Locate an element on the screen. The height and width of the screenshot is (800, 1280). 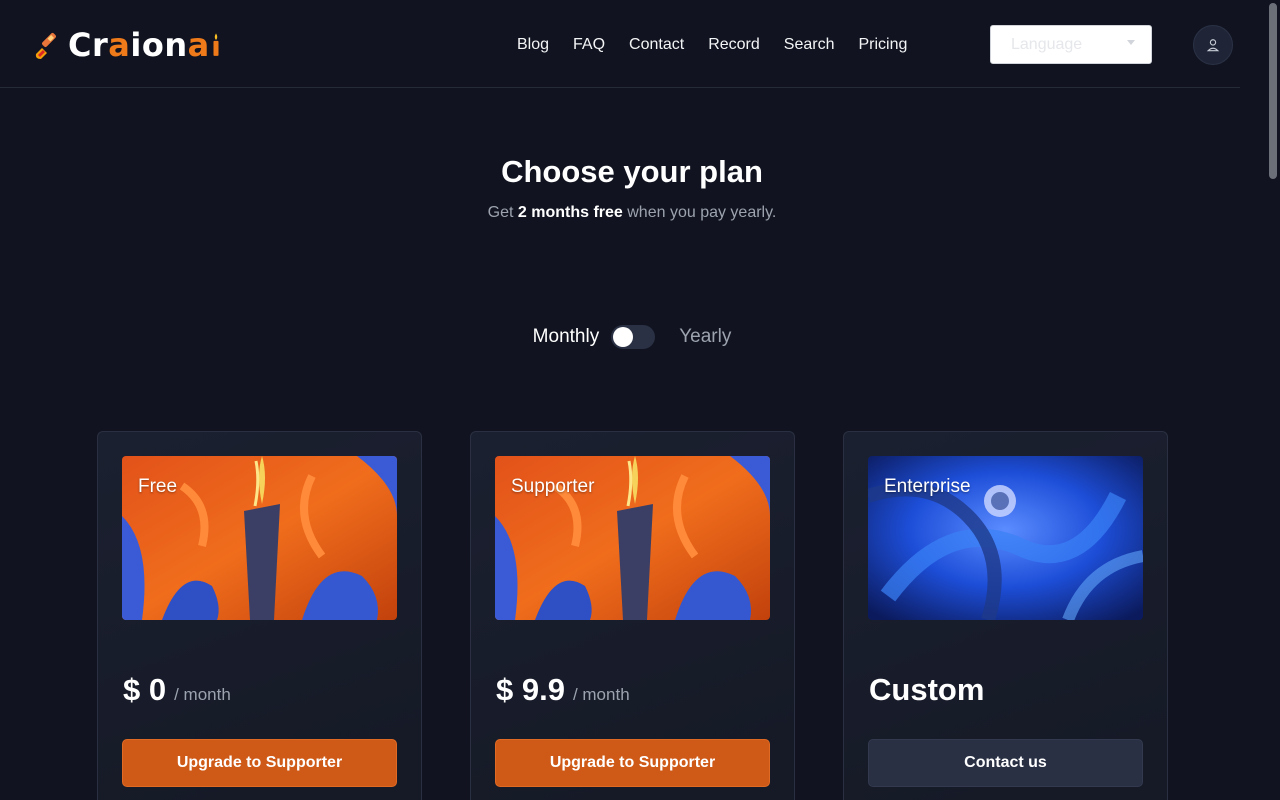
page-title: Choose your plan is located at coordinates (632, 171).